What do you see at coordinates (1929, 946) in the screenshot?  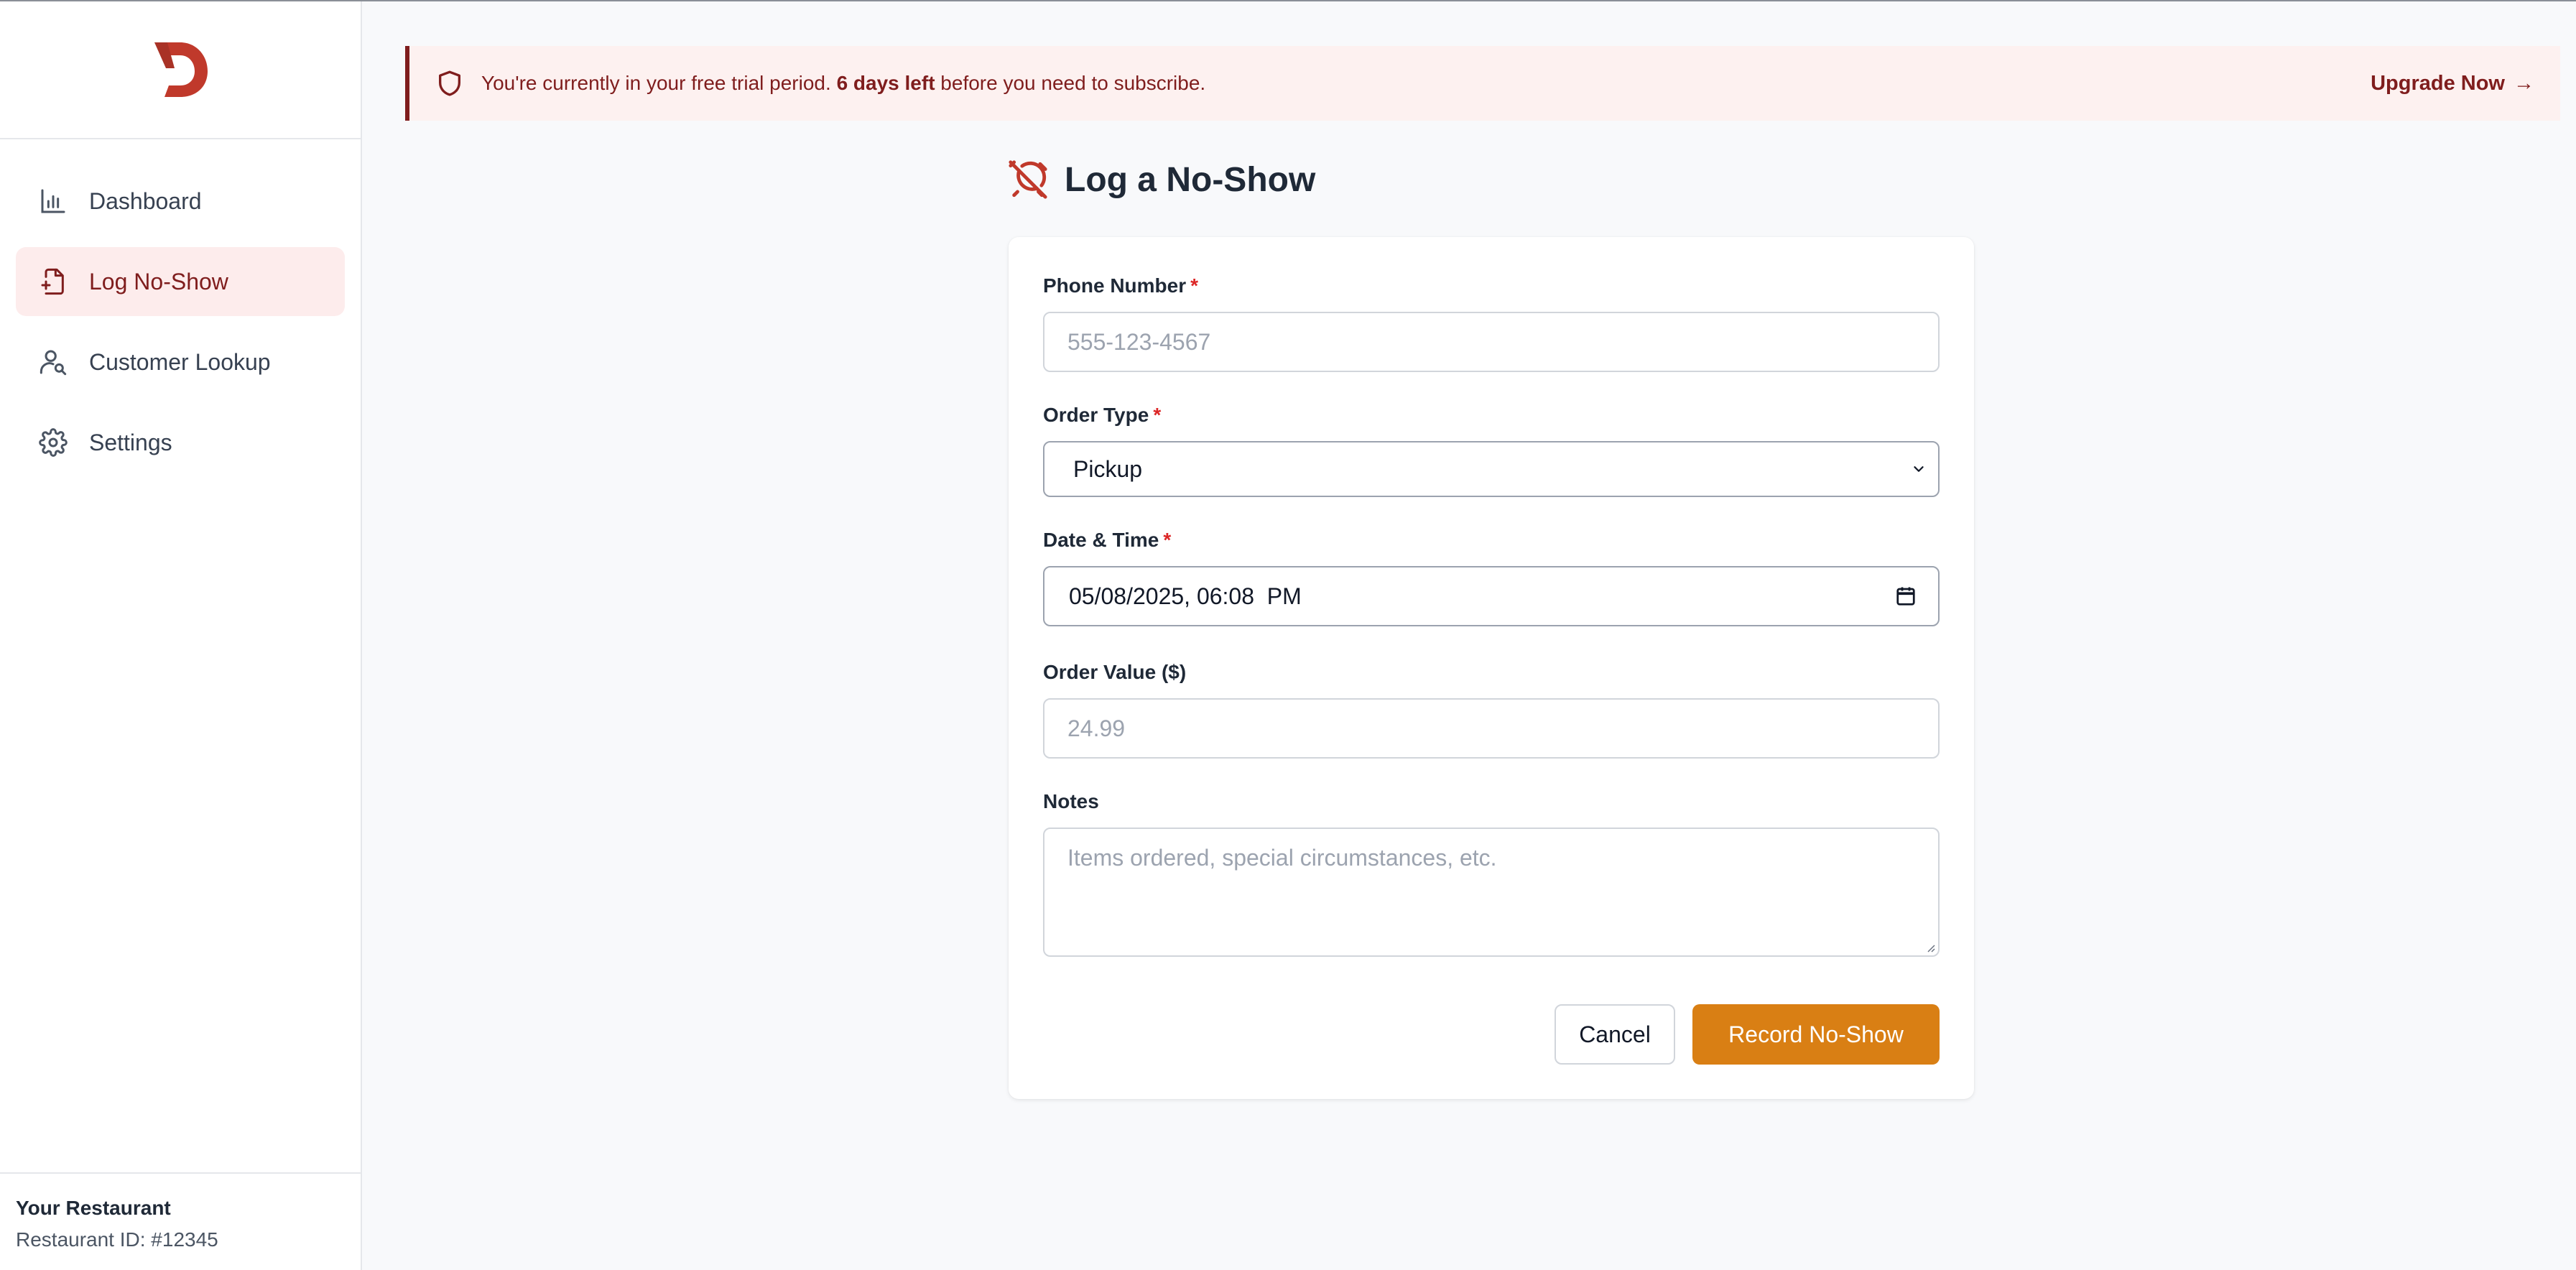 I see `resize-handle-icon` at bounding box center [1929, 946].